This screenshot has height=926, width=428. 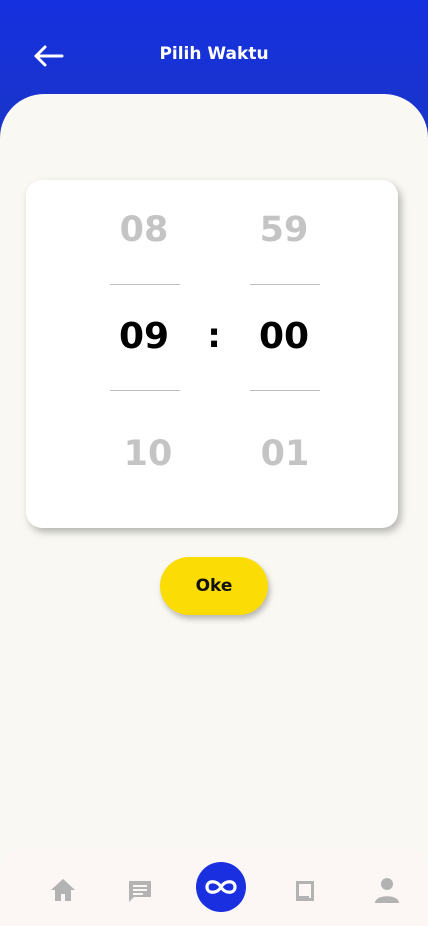 I want to click on bottom-nav, so click(x=214, y=887).